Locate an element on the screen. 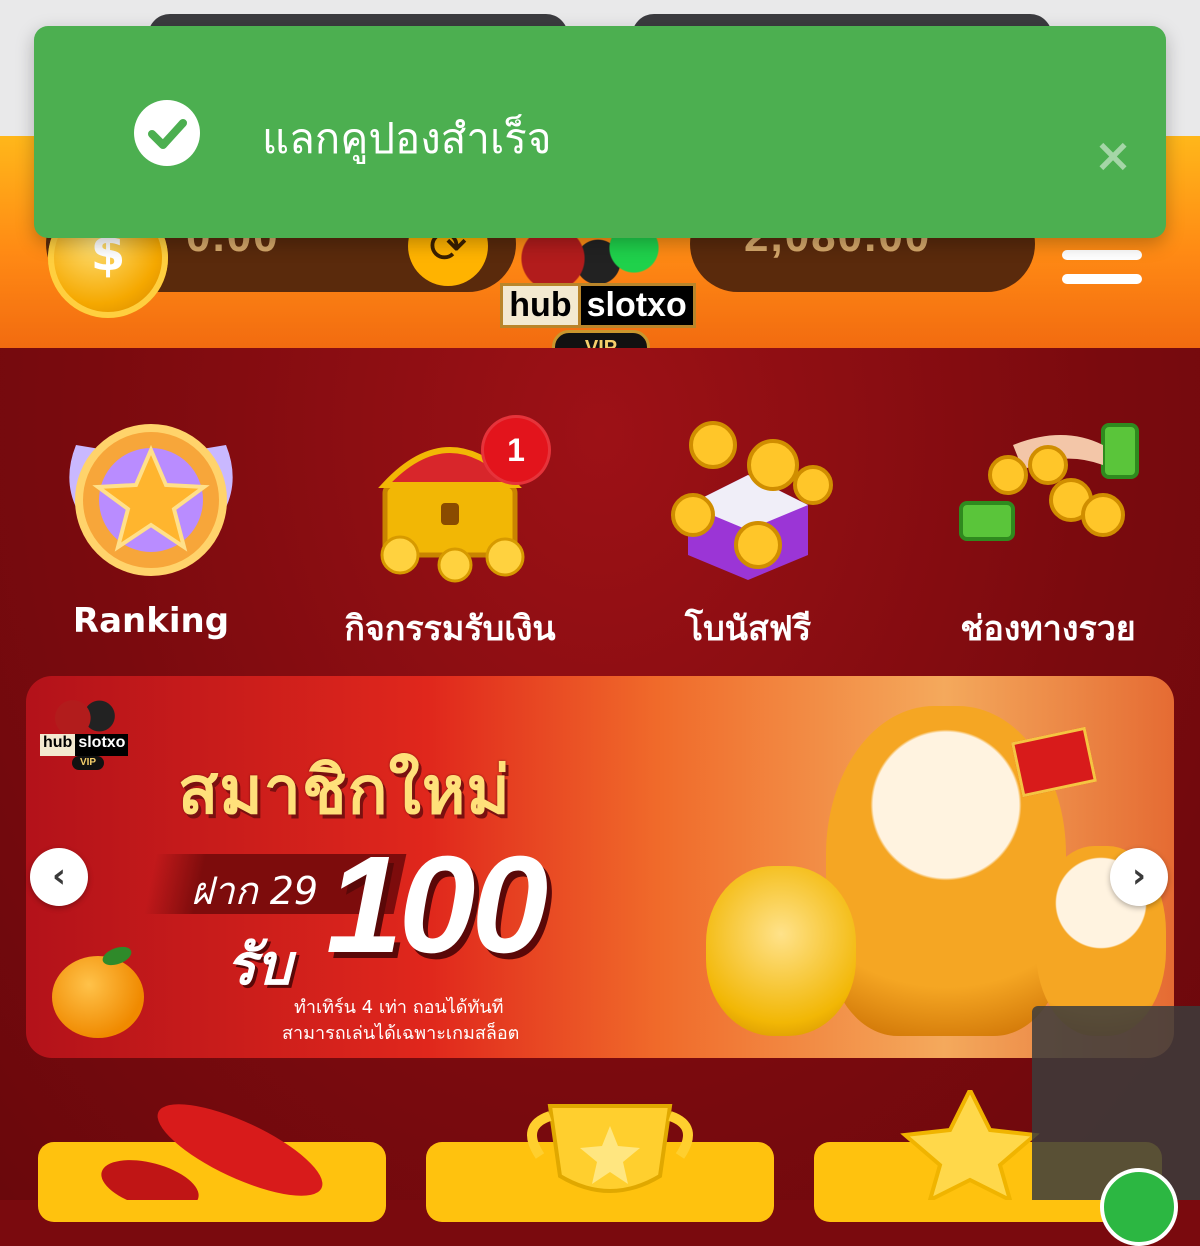 This screenshot has height=1246, width=1200. star-icon is located at coordinates (955, 1144).